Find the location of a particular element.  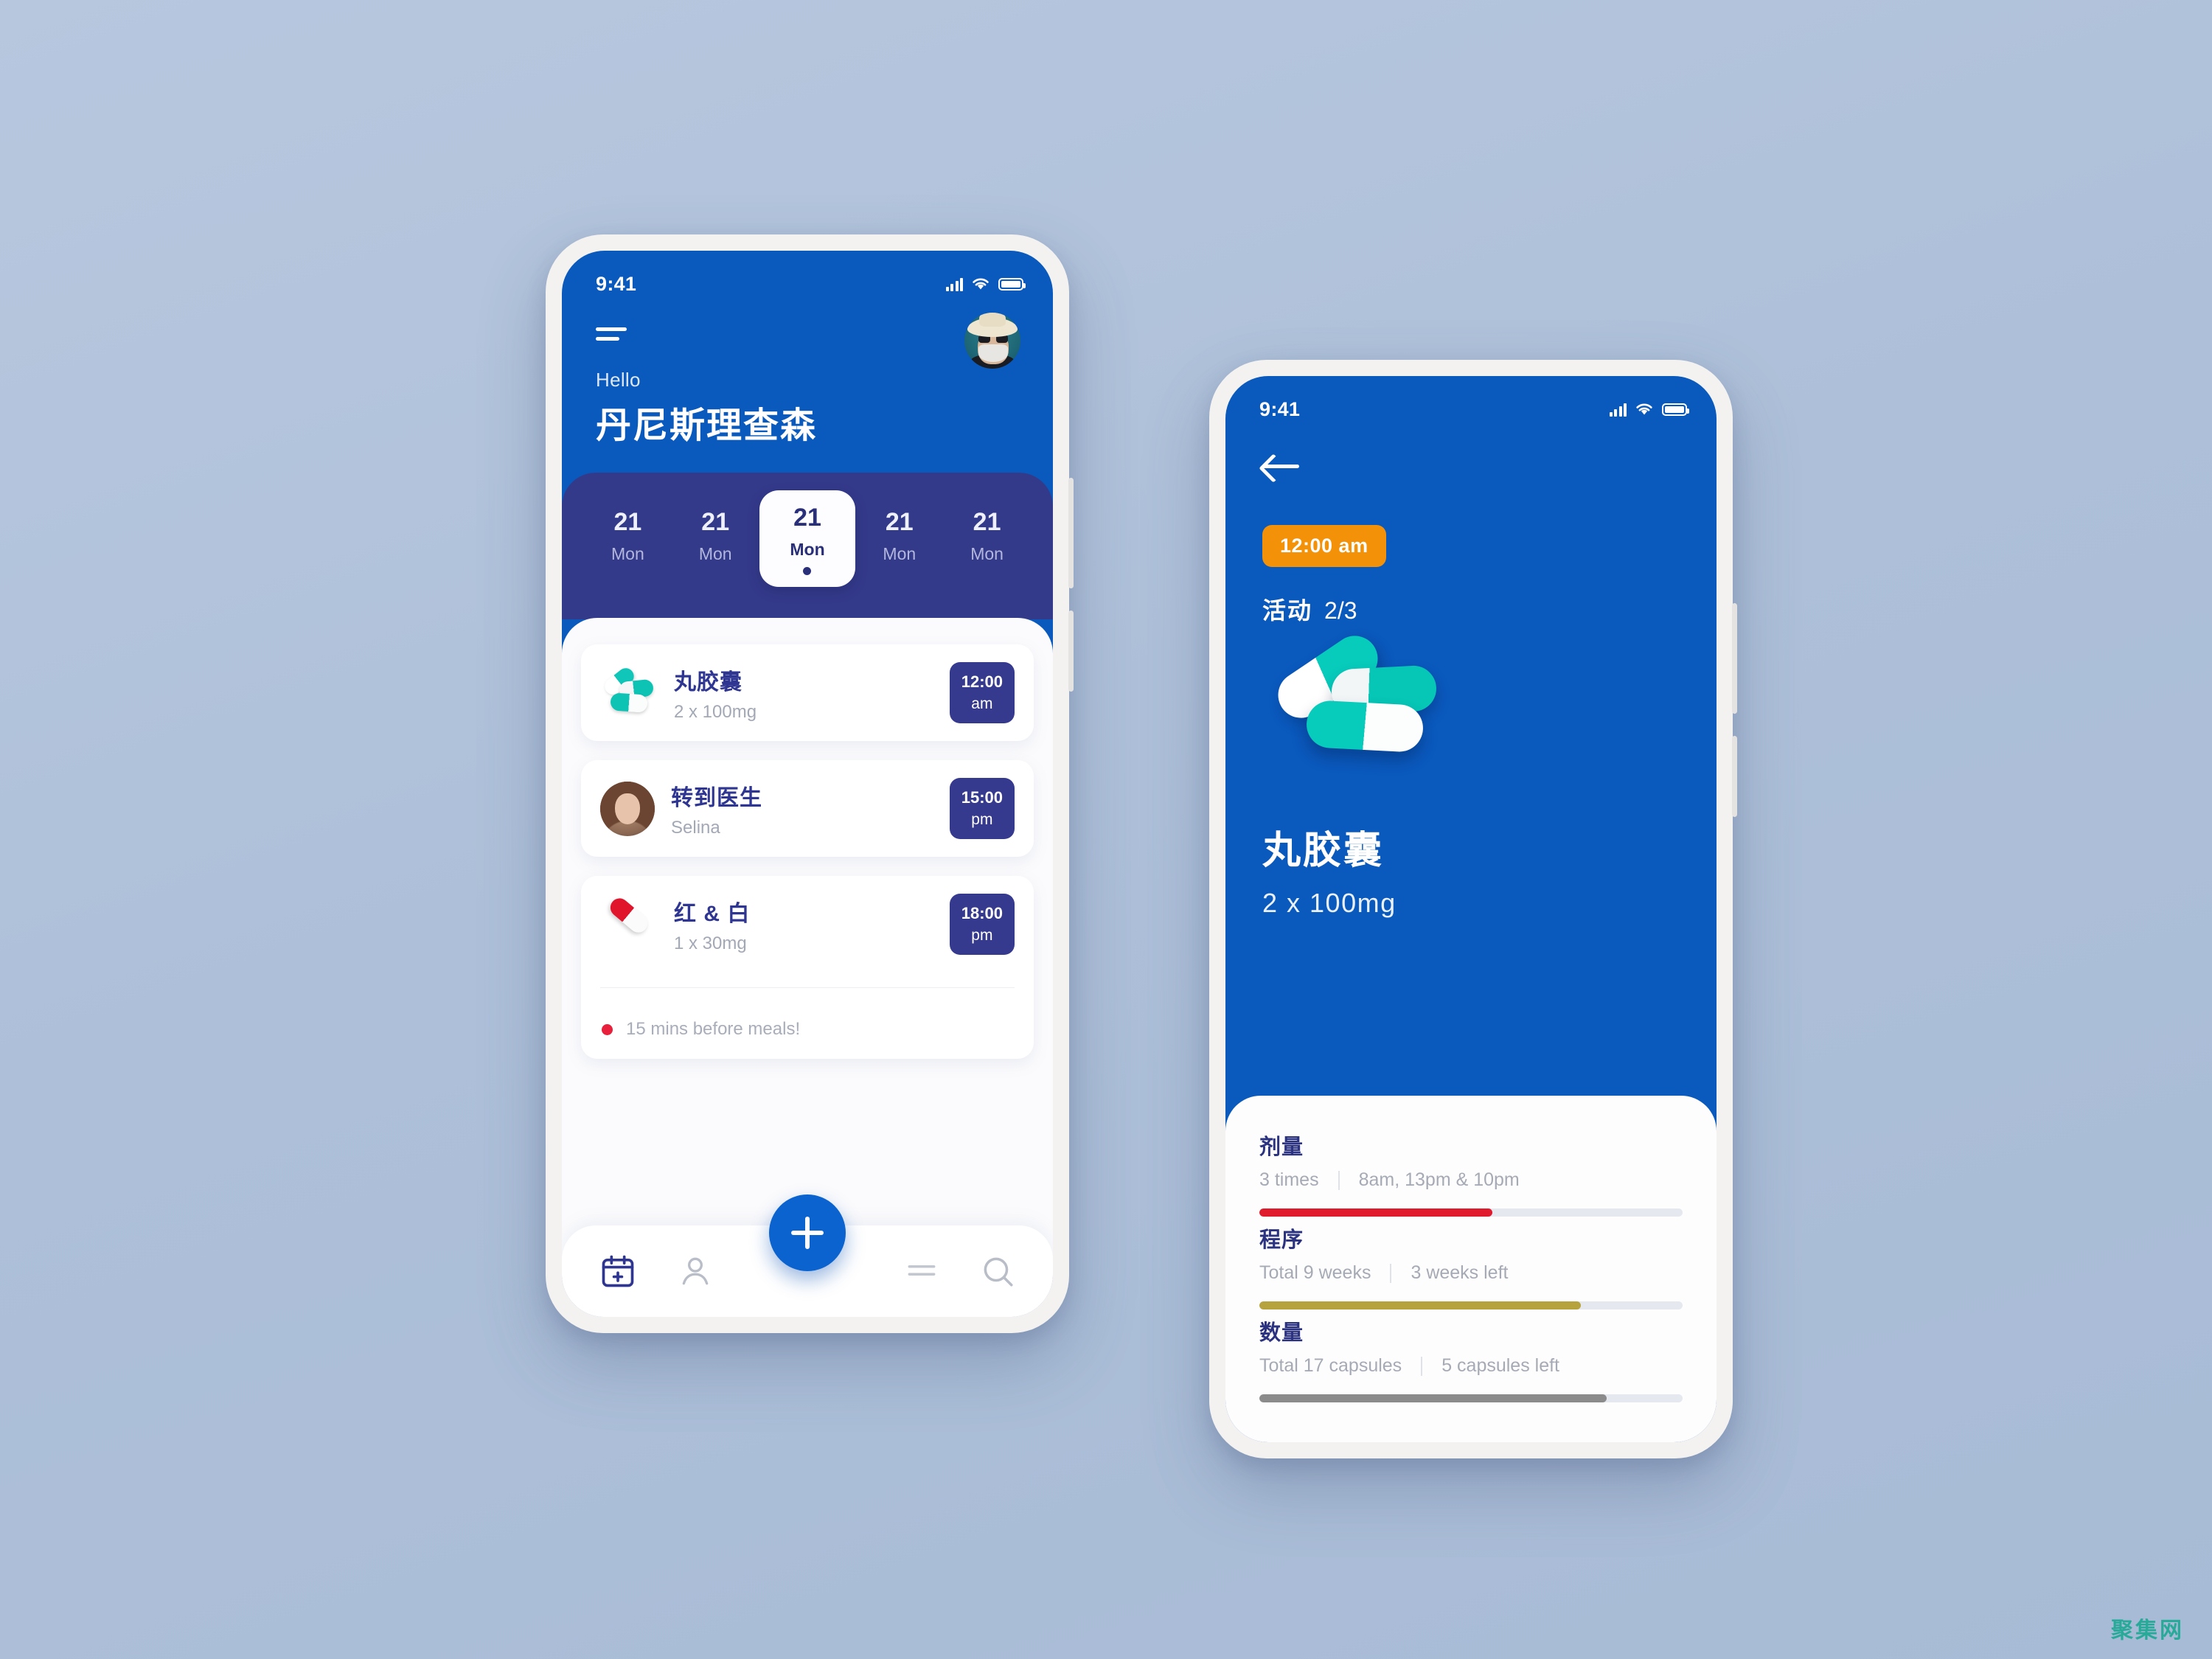

calendar-day-0: 21 Mon is located at coordinates (628, 531).